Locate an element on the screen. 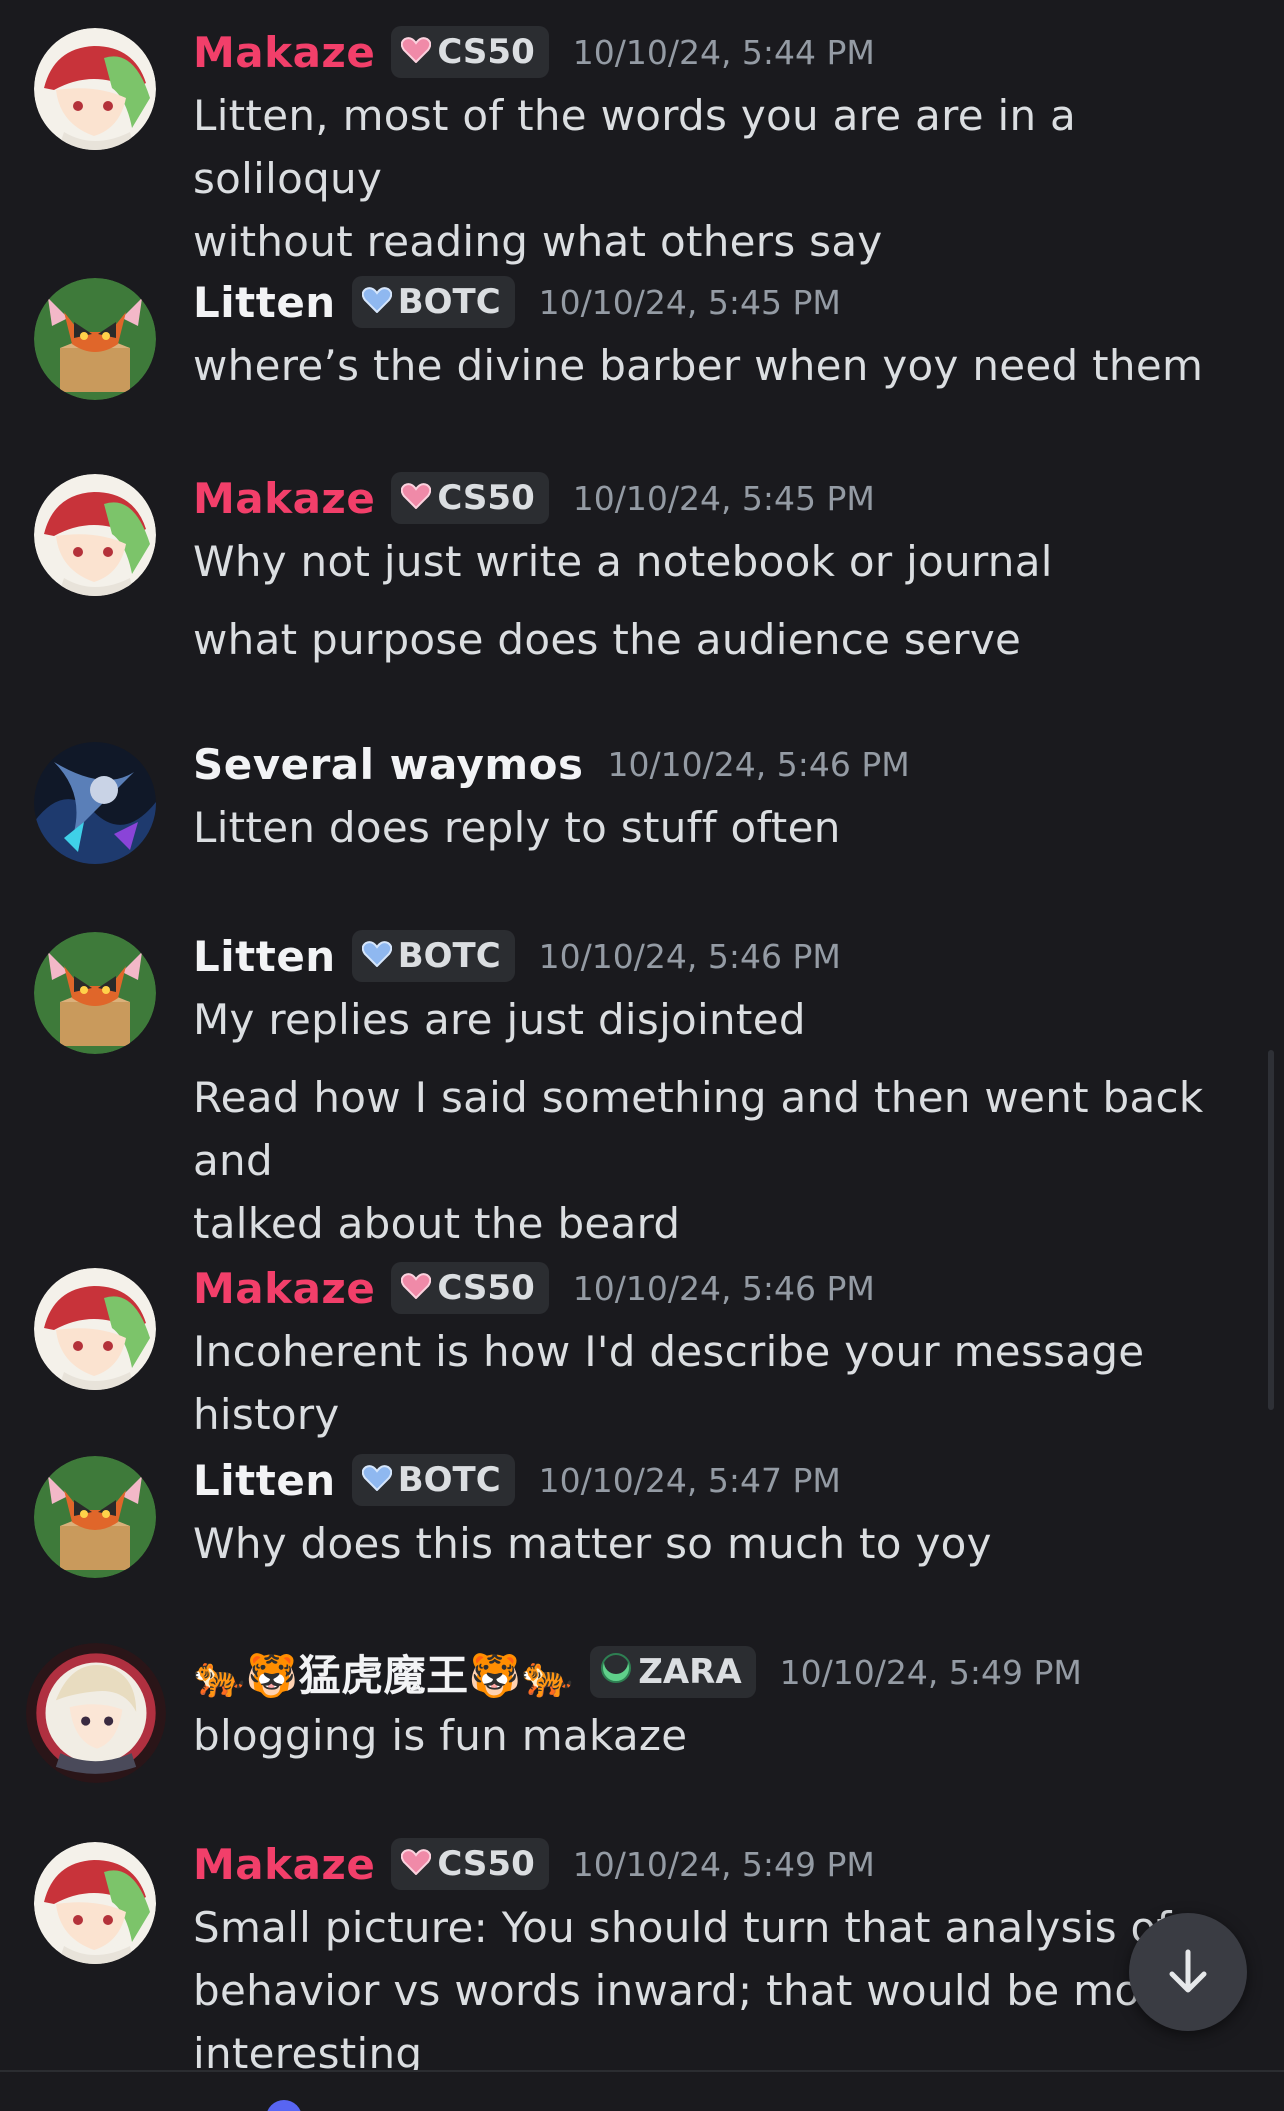 The width and height of the screenshot is (1284, 2111). message-text: talked about the beard is located at coordinates (437, 1223).